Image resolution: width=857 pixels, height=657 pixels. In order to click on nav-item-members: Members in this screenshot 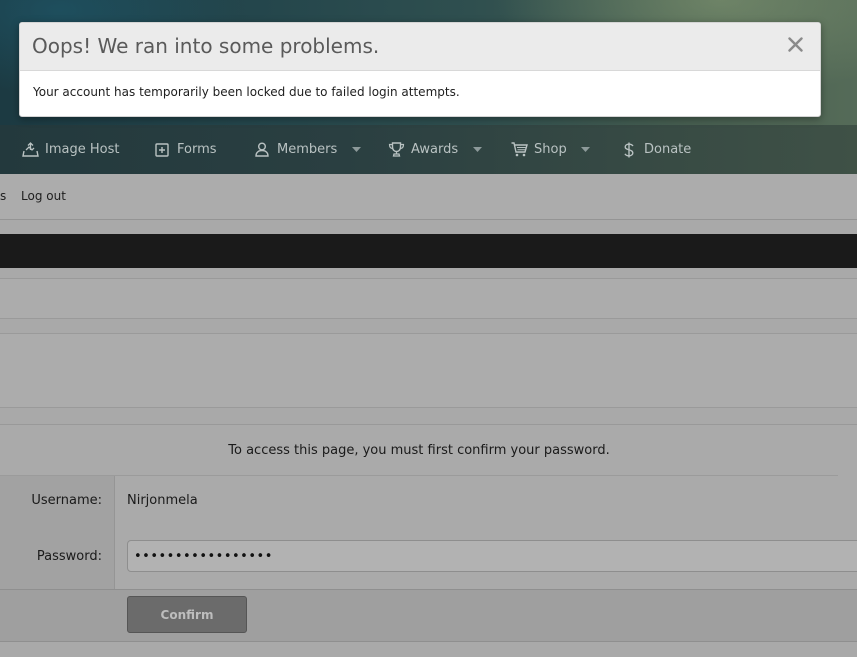, I will do `click(307, 149)`.